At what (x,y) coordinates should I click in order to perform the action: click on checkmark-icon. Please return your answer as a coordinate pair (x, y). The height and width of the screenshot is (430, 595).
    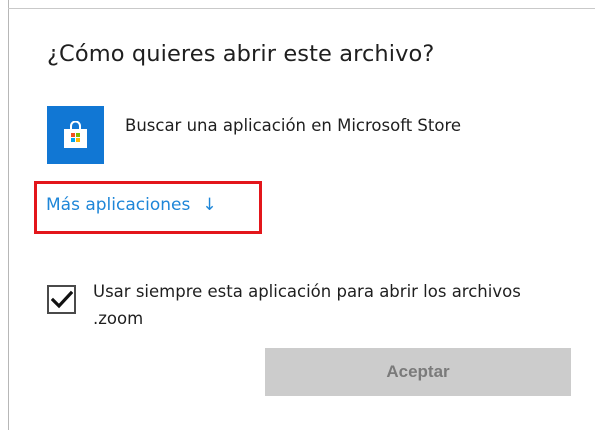
    Looking at the image, I should click on (62, 299).